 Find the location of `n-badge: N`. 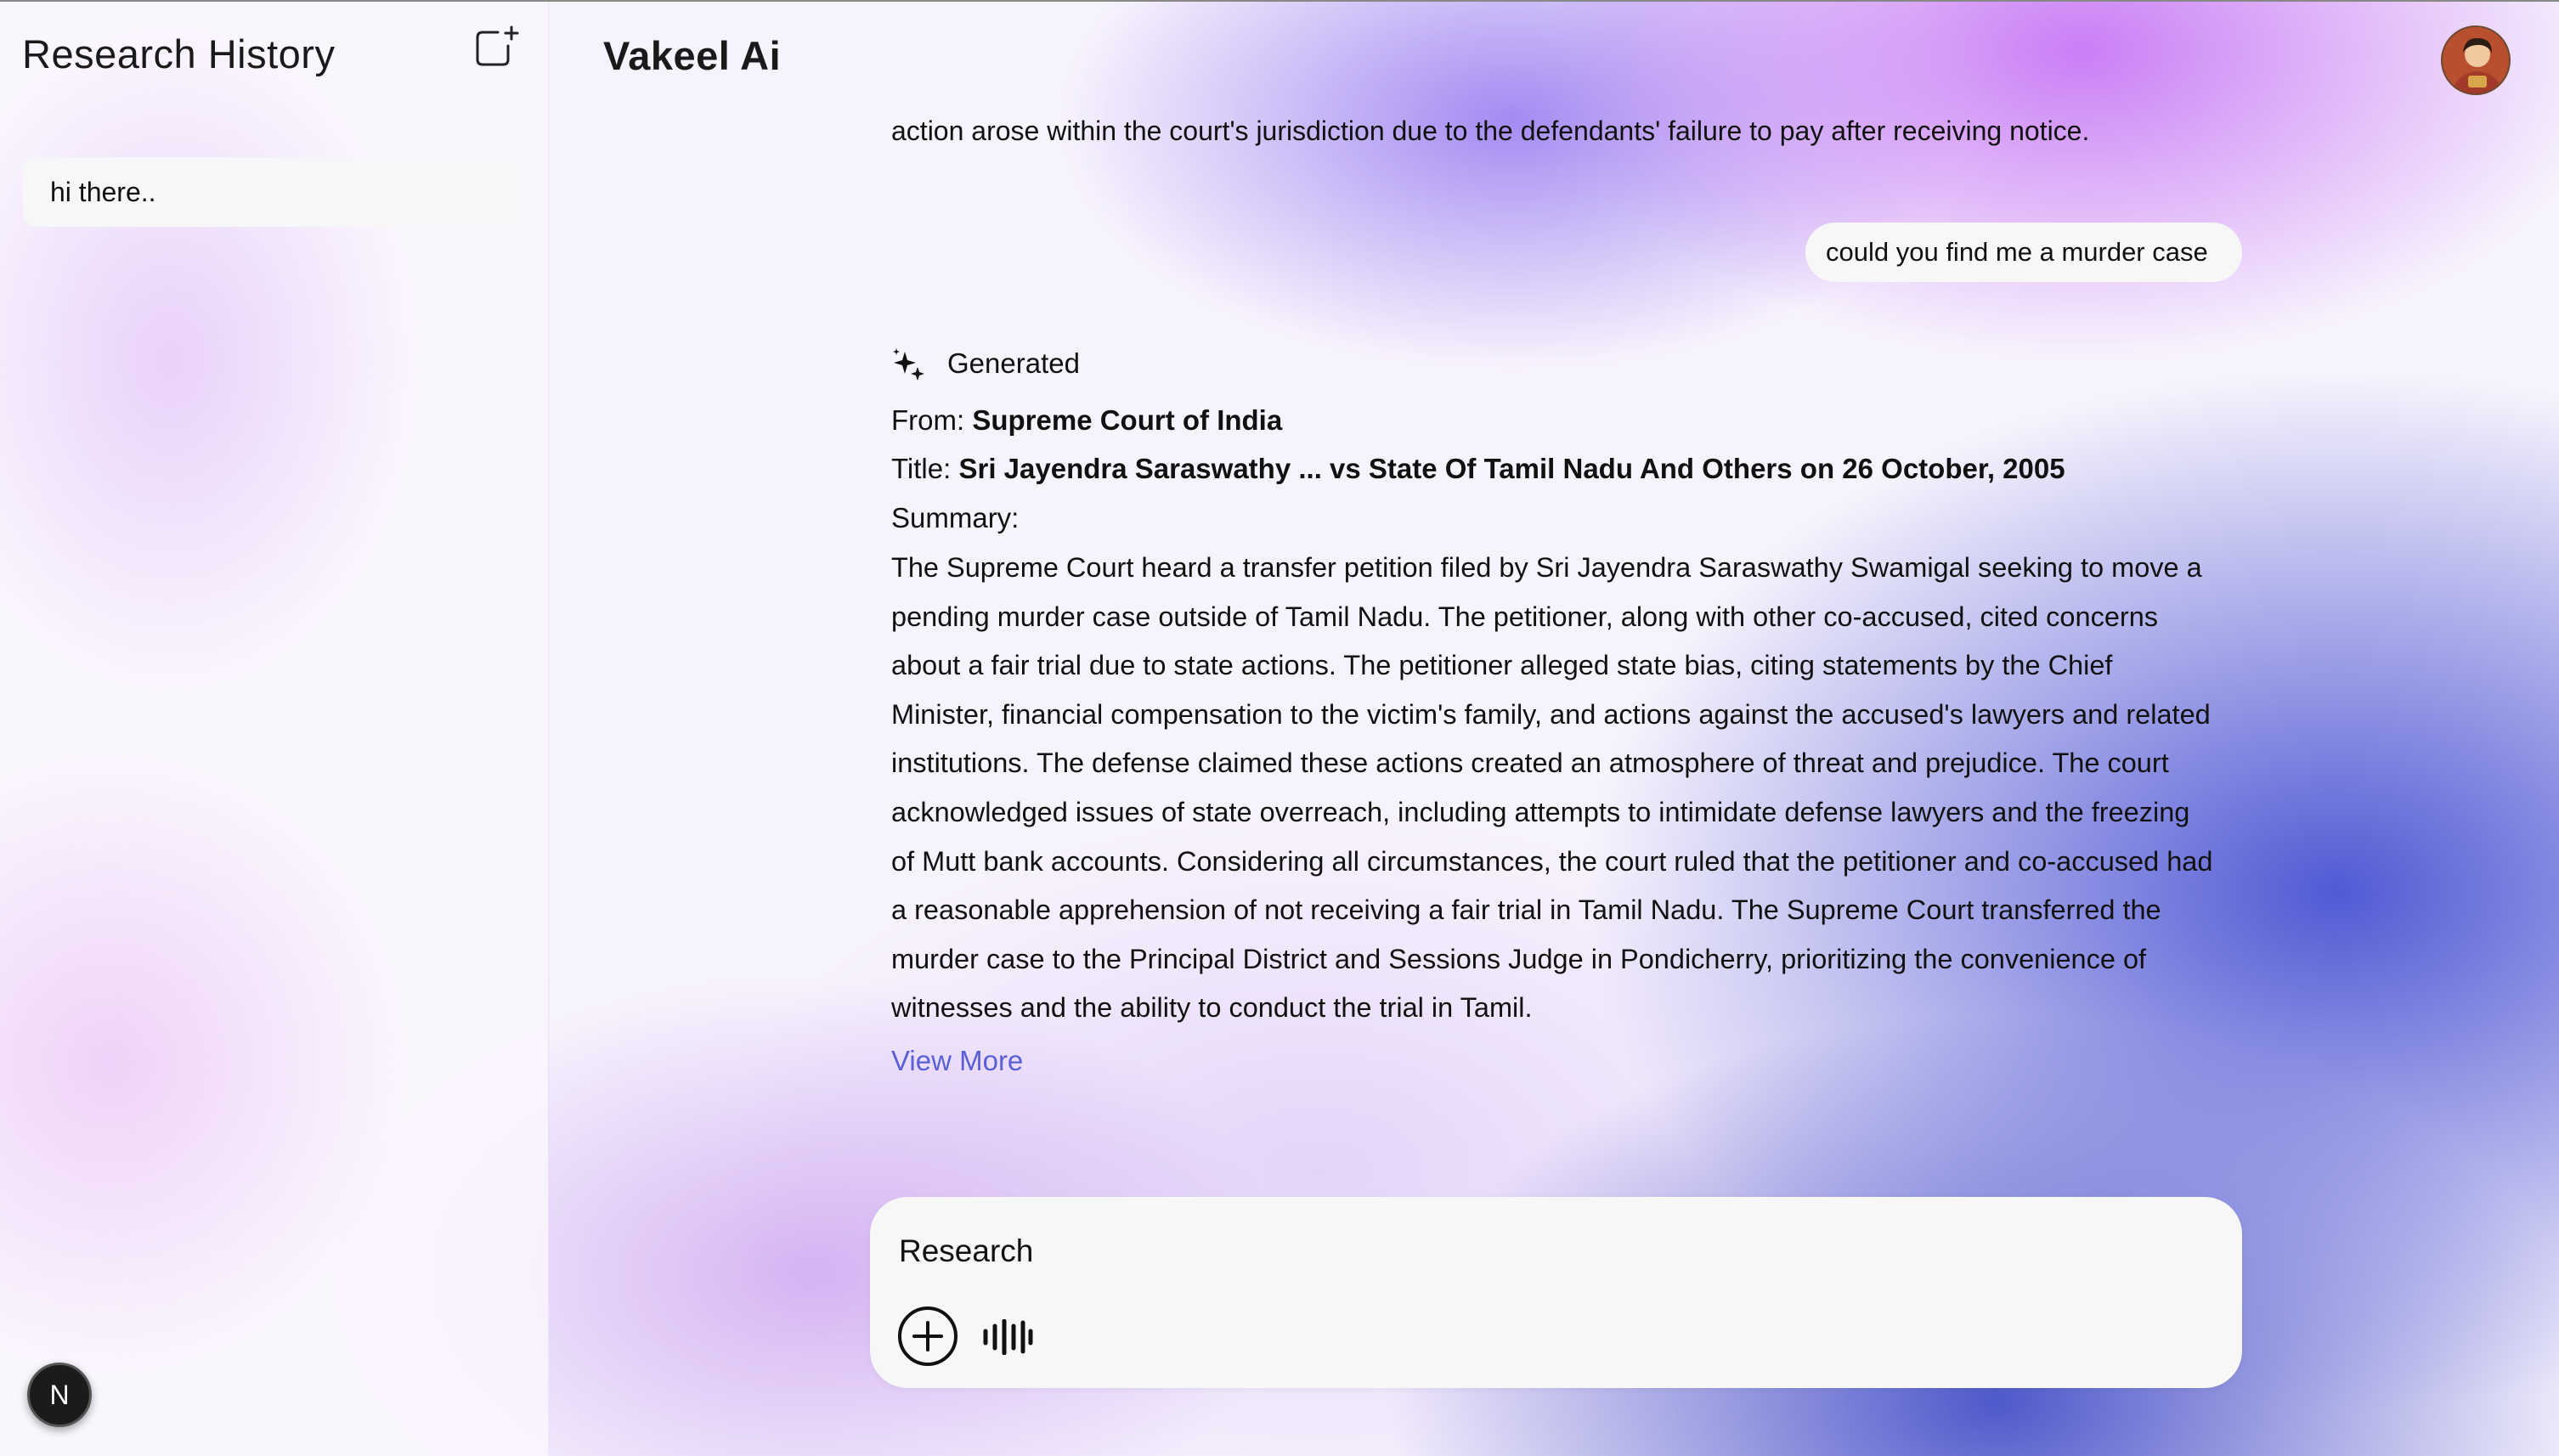

n-badge: N is located at coordinates (59, 1395).